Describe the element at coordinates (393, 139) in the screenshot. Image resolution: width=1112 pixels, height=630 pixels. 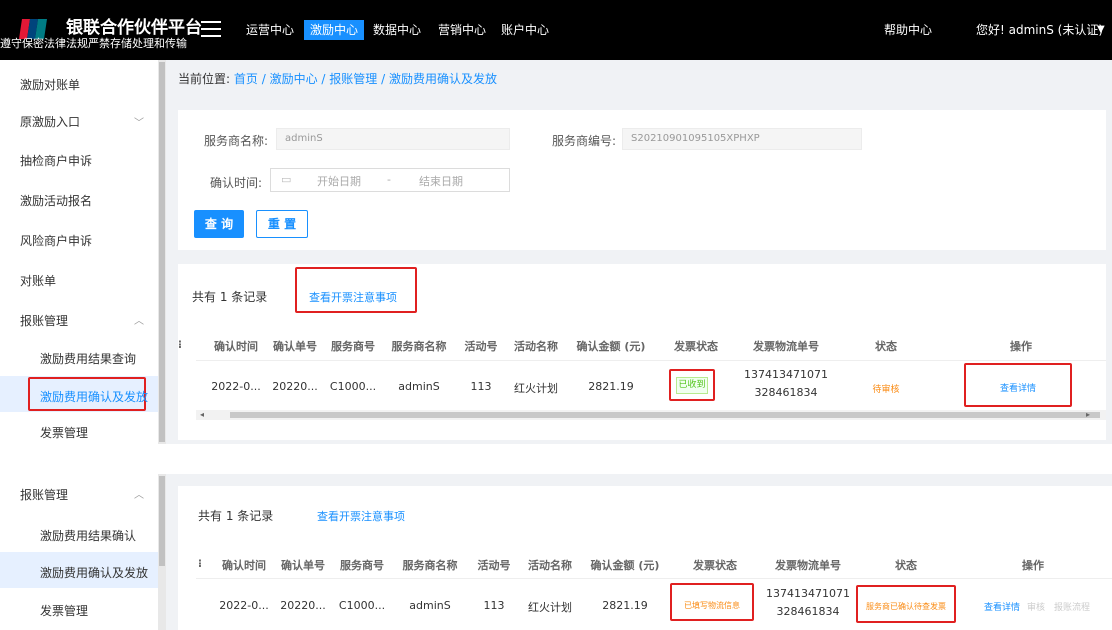
I see `provider-name-input: adminS` at that location.